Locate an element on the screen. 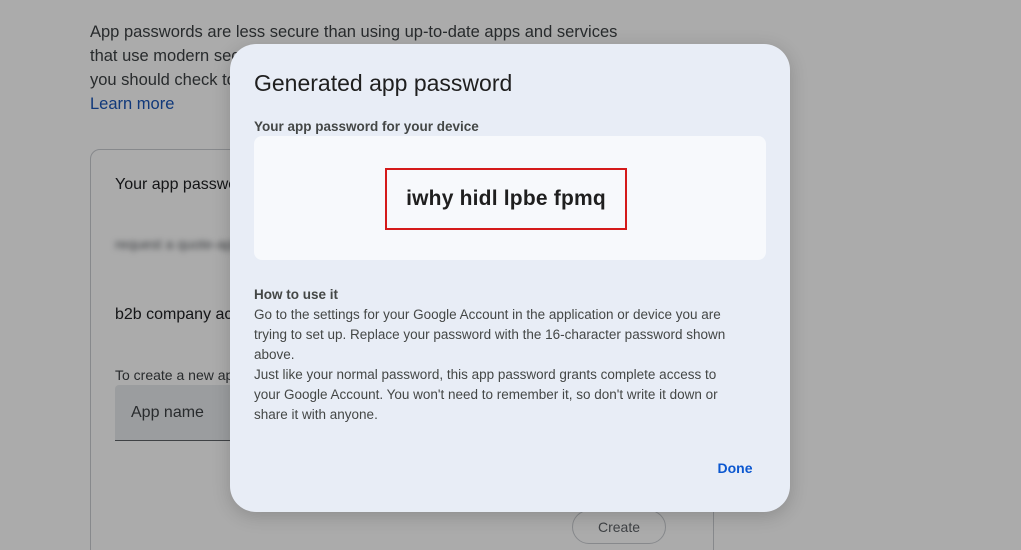  how-to-use-line: above. is located at coordinates (274, 354).